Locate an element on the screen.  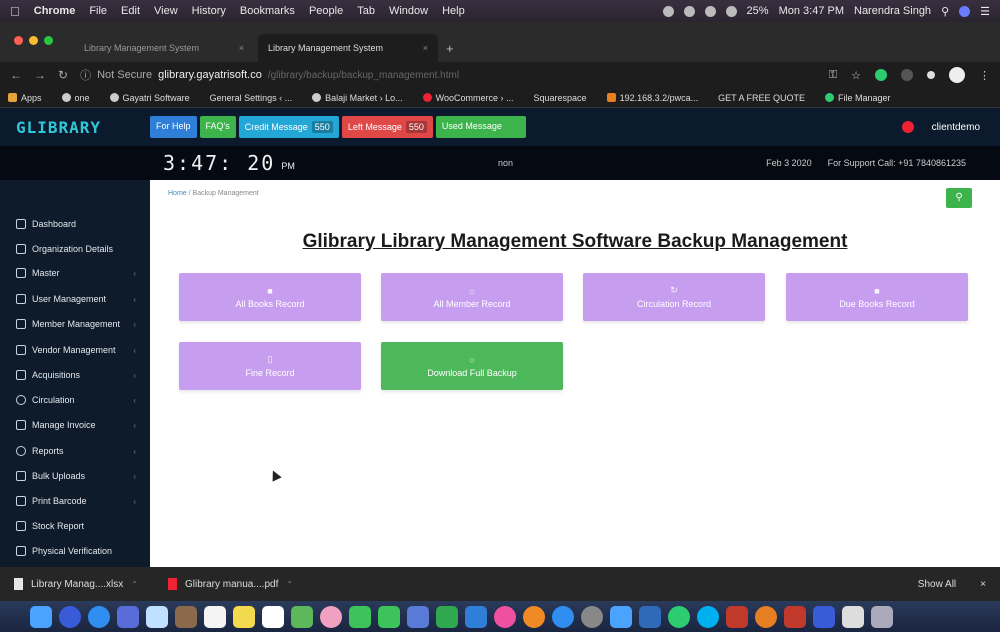
profile-avatar is located at coordinates (957, 75).